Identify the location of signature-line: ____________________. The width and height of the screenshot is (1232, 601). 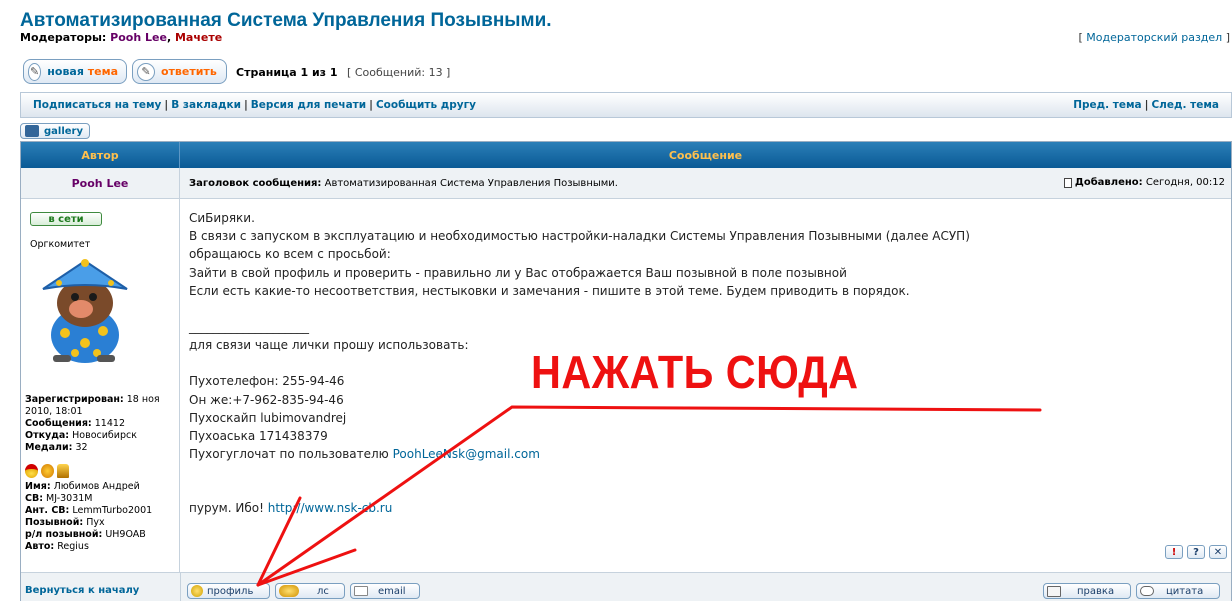
(249, 327).